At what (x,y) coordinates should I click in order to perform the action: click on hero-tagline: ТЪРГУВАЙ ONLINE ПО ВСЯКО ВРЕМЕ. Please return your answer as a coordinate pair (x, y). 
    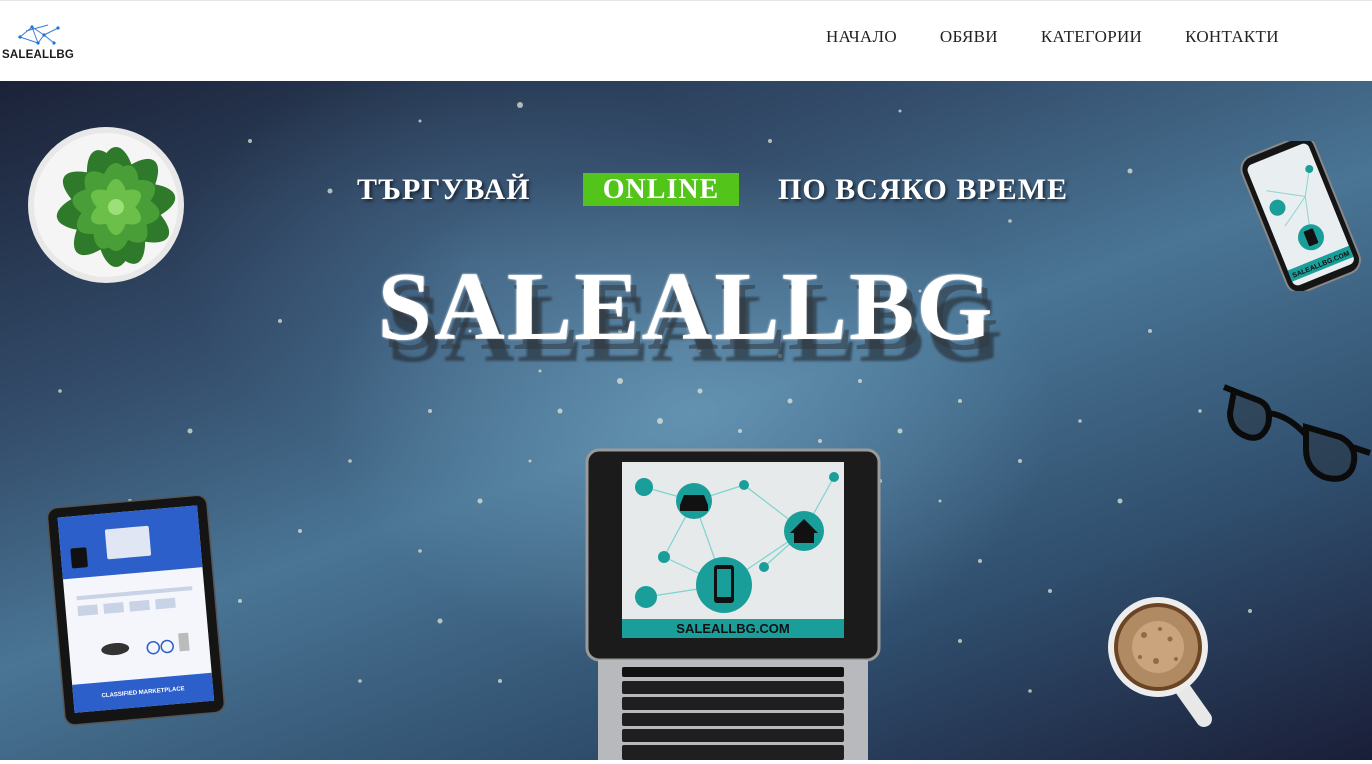
    Looking at the image, I should click on (686, 193).